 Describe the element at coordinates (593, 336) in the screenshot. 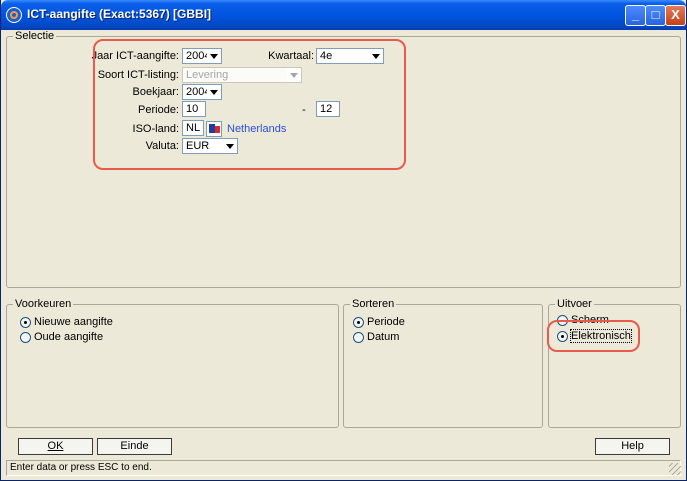

I see `uitvoer-highlight` at that location.